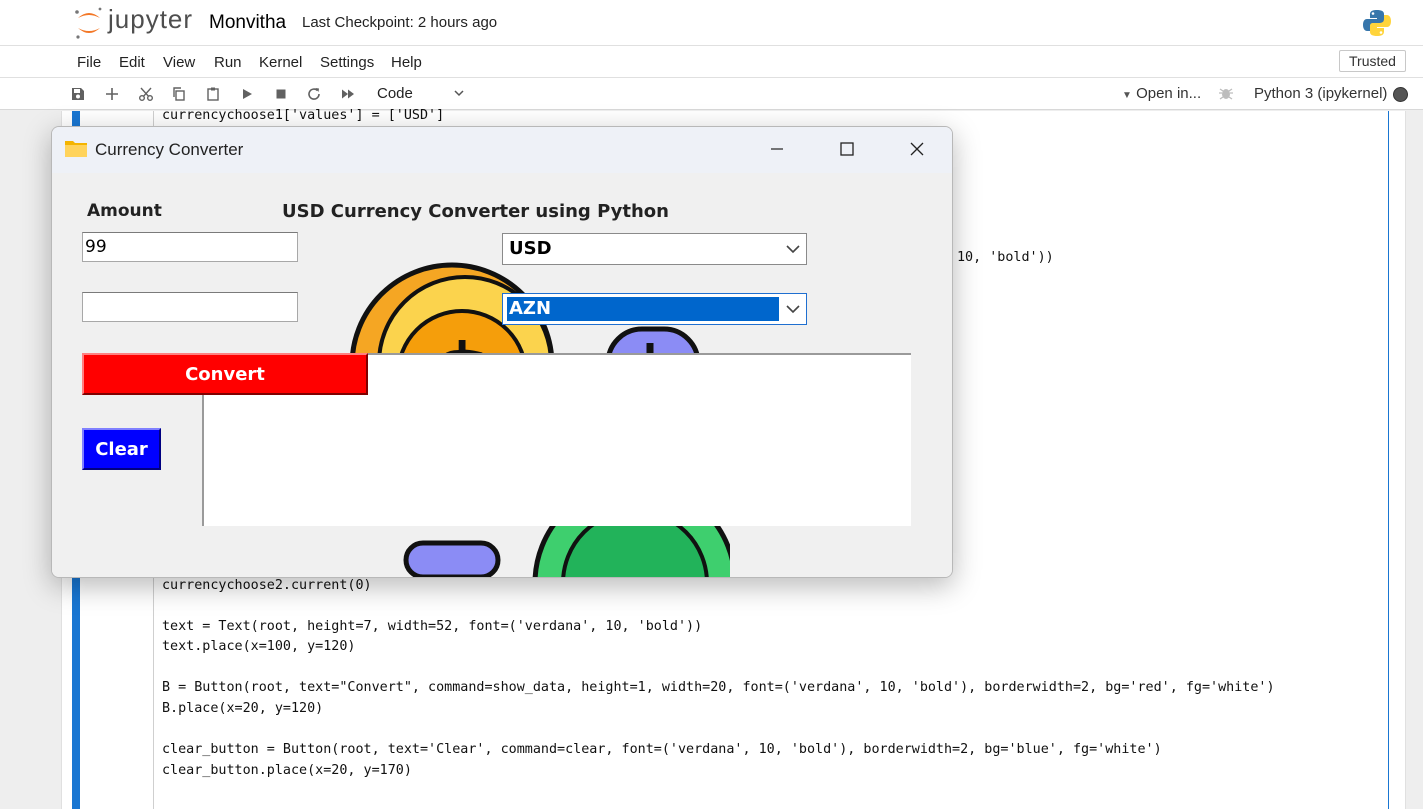  What do you see at coordinates (475, 211) in the screenshot?
I see `app-heading: USD Currency Converter using Python` at bounding box center [475, 211].